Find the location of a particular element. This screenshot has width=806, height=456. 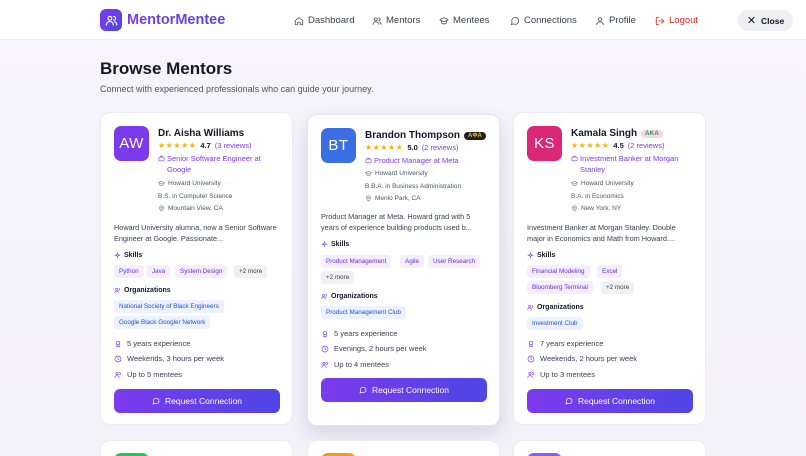

star-rating-icon: ★★★★★ is located at coordinates (590, 145).